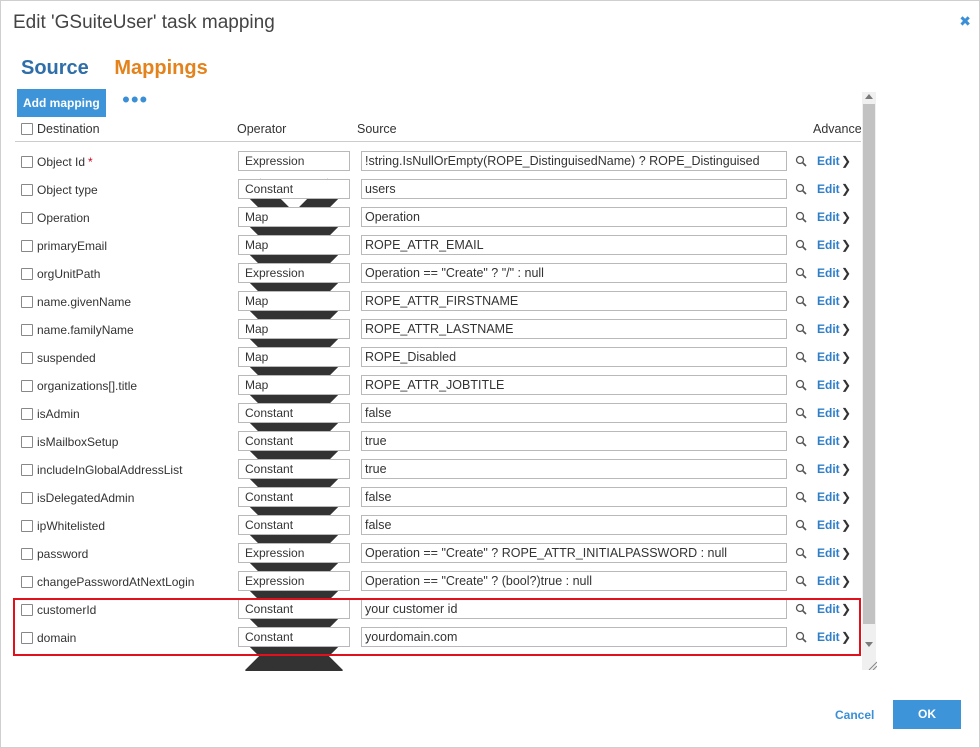 This screenshot has width=980, height=748. What do you see at coordinates (55, 68) in the screenshot?
I see `tab-source: Source` at bounding box center [55, 68].